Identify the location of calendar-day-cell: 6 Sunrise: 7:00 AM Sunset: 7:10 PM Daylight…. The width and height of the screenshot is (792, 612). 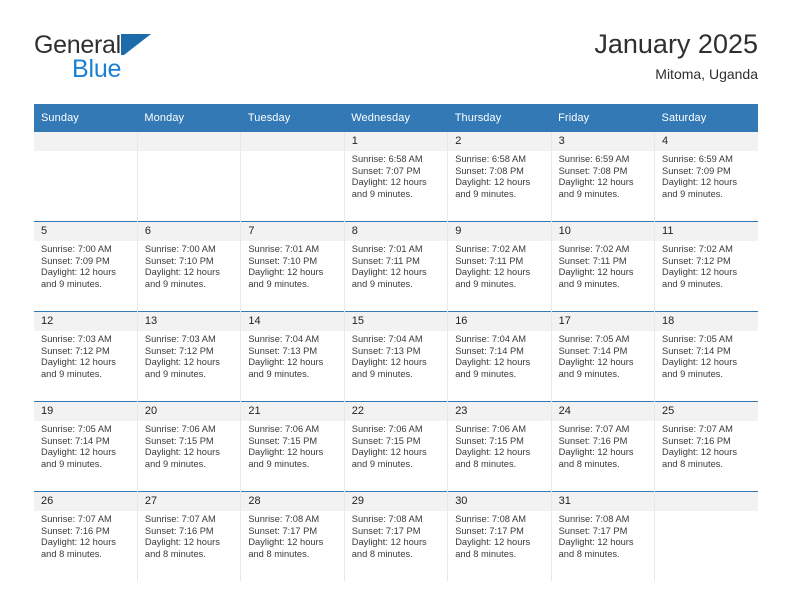
(189, 266).